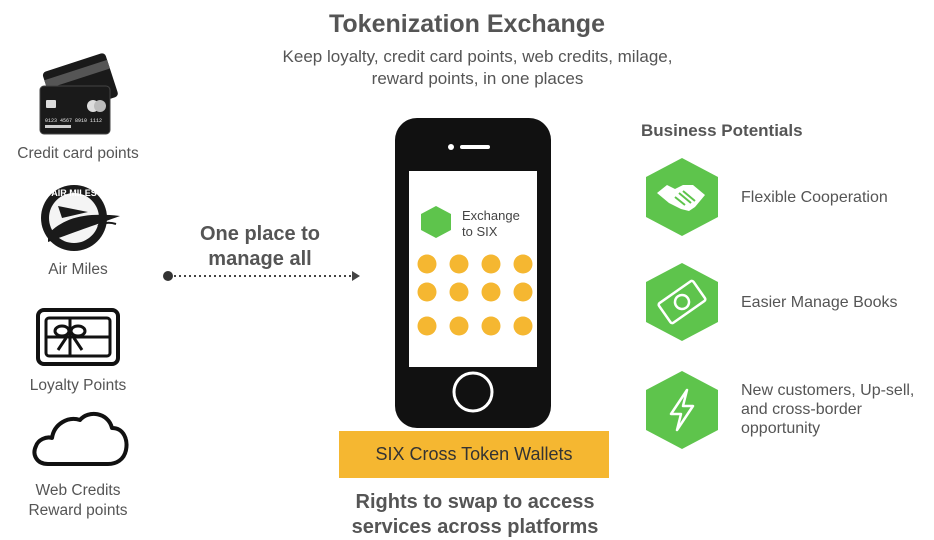 The width and height of the screenshot is (934, 540). Describe the element at coordinates (722, 130) in the screenshot. I see `business-title: Business Potentials` at that location.